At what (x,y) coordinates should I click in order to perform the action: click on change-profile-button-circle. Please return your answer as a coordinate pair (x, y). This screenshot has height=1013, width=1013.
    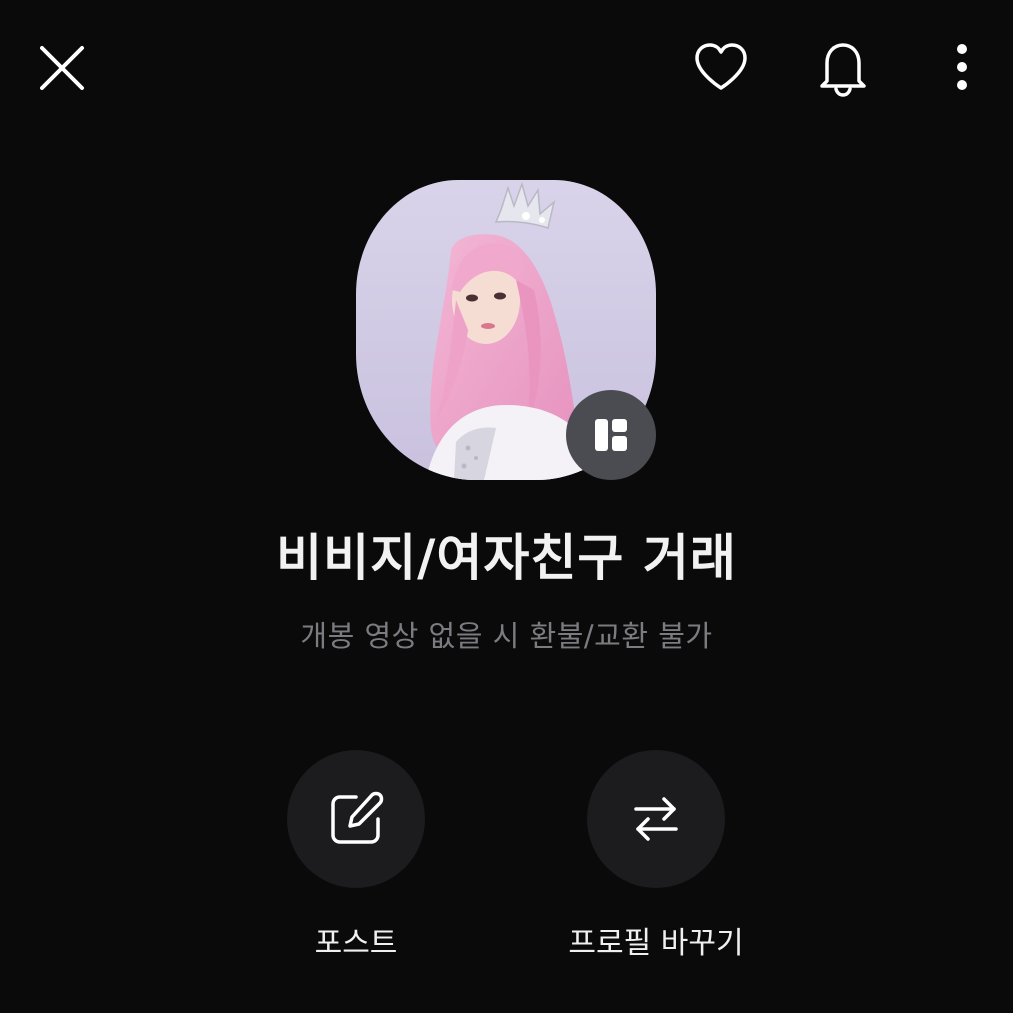
    Looking at the image, I should click on (656, 819).